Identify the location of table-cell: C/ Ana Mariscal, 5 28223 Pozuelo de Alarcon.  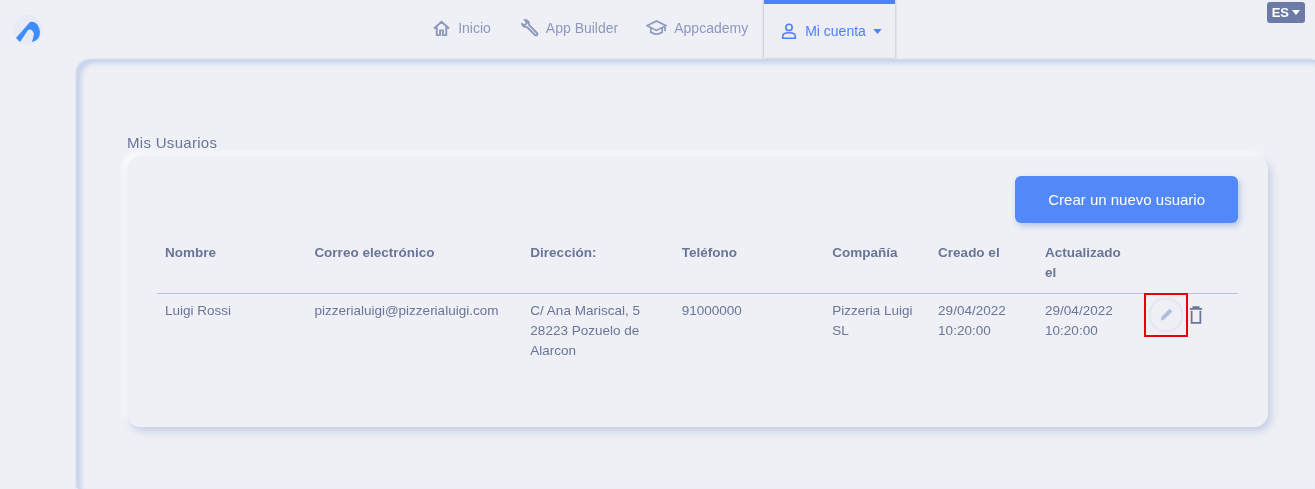
(585, 330).